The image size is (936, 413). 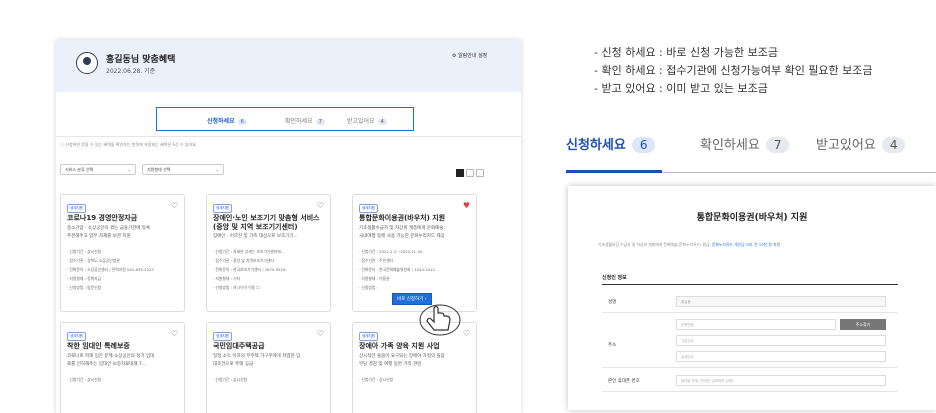 I want to click on form-title: 통합문화이용권(바우처) 지원, so click(x=752, y=218).